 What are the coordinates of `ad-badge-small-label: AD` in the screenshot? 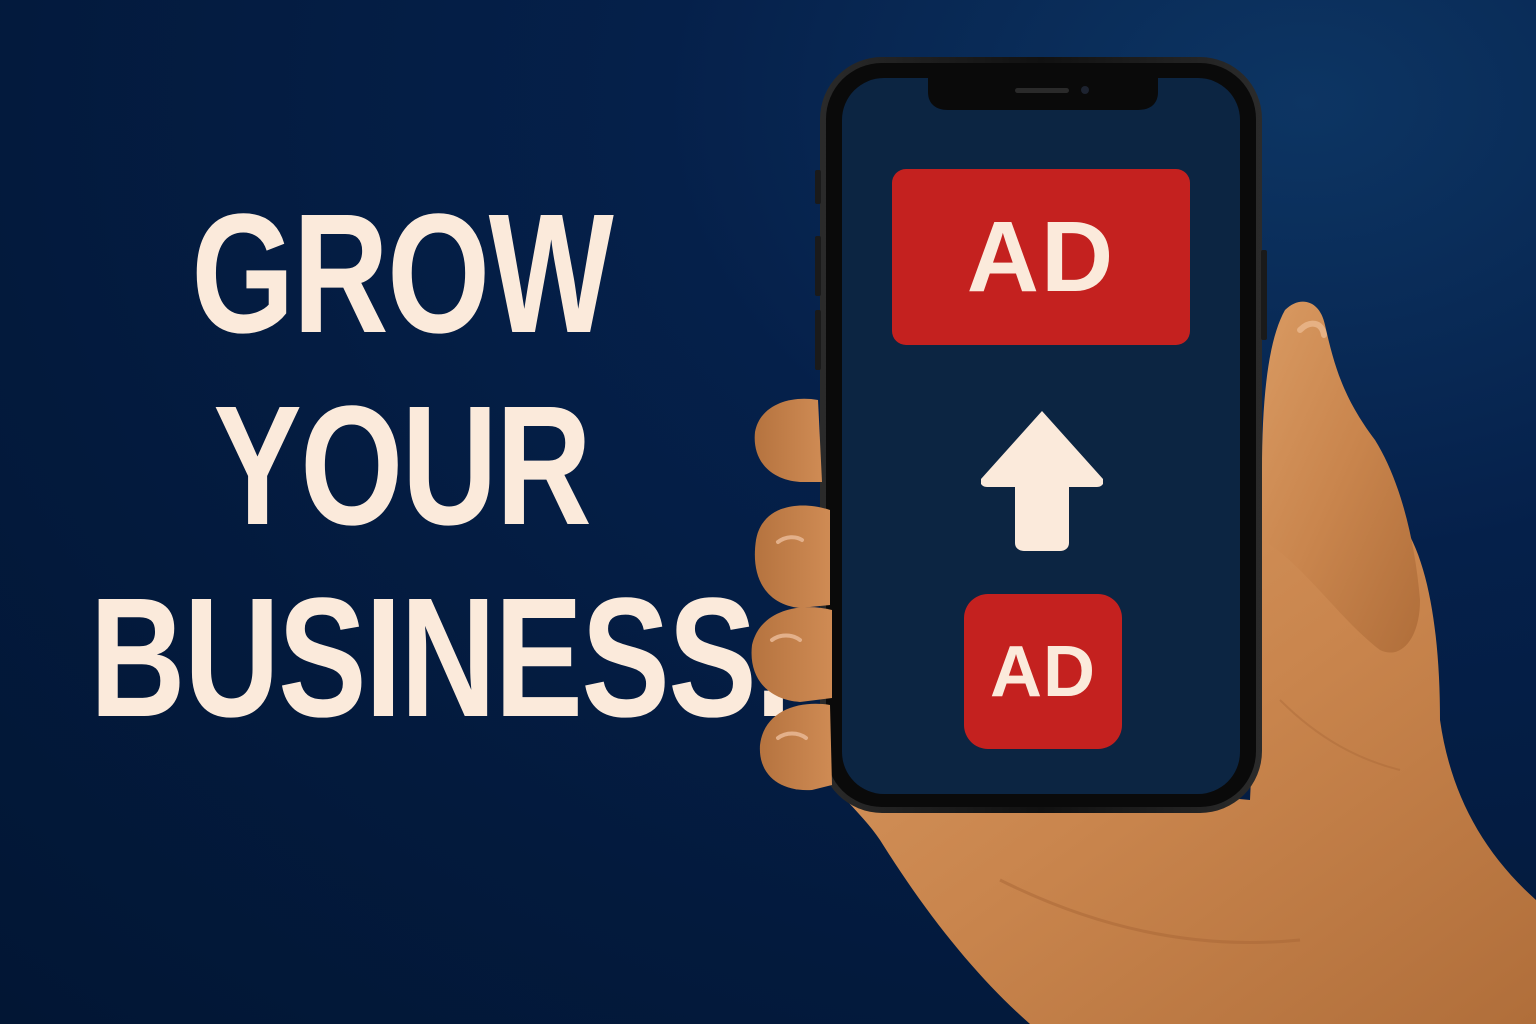 It's located at (1043, 671).